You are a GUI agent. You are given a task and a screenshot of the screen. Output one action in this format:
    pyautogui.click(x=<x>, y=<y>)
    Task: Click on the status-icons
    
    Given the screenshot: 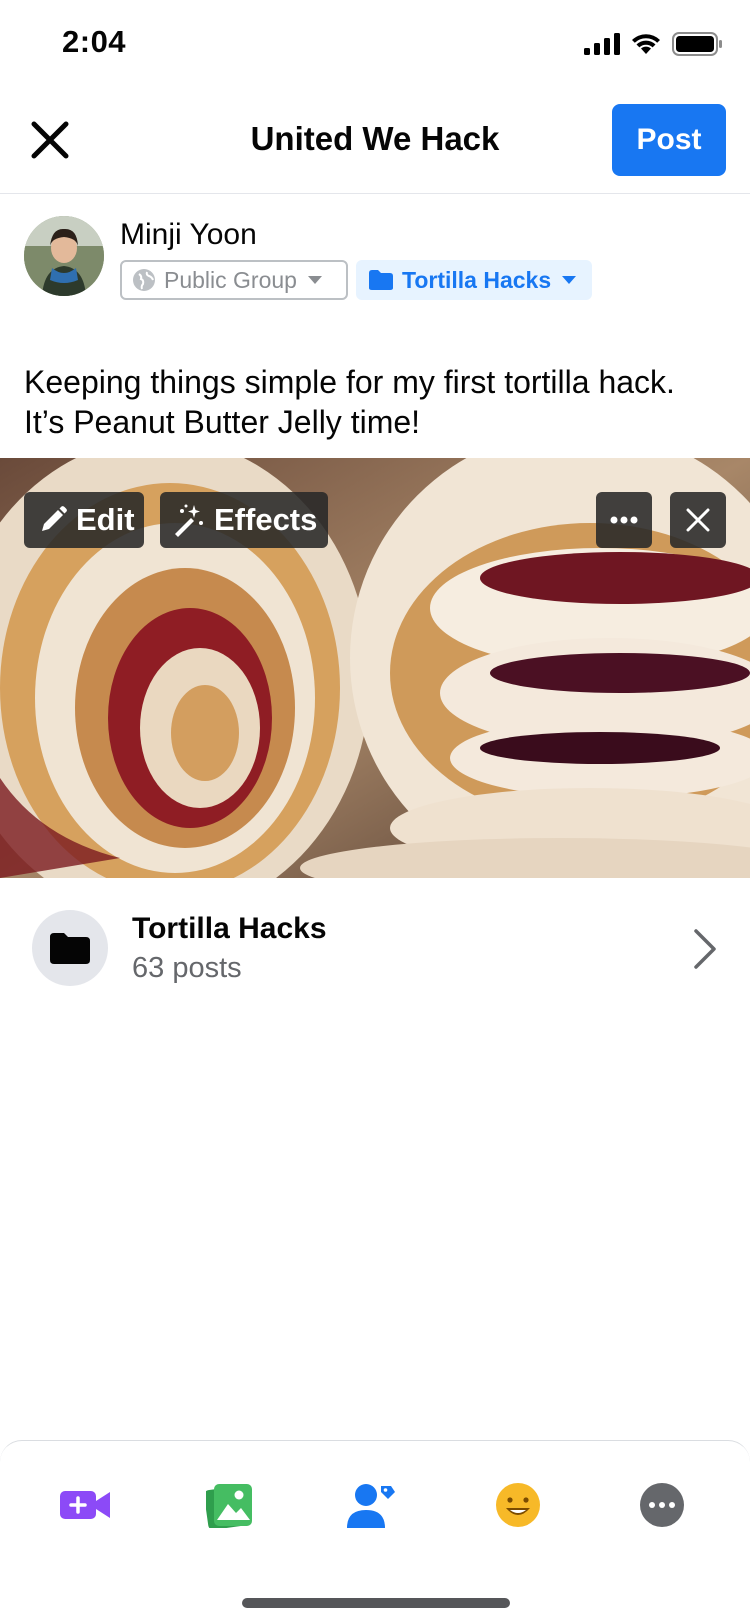 What is the action you would take?
    pyautogui.click(x=653, y=44)
    